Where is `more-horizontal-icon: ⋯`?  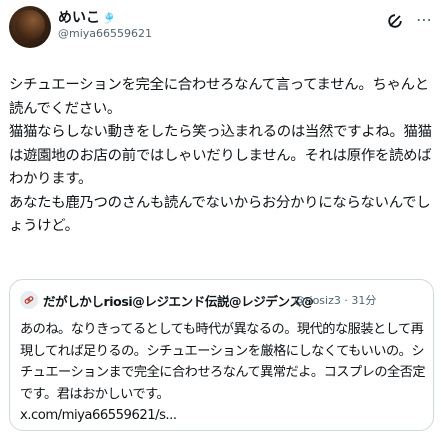
more-horizontal-icon: ⋯ is located at coordinates (424, 21).